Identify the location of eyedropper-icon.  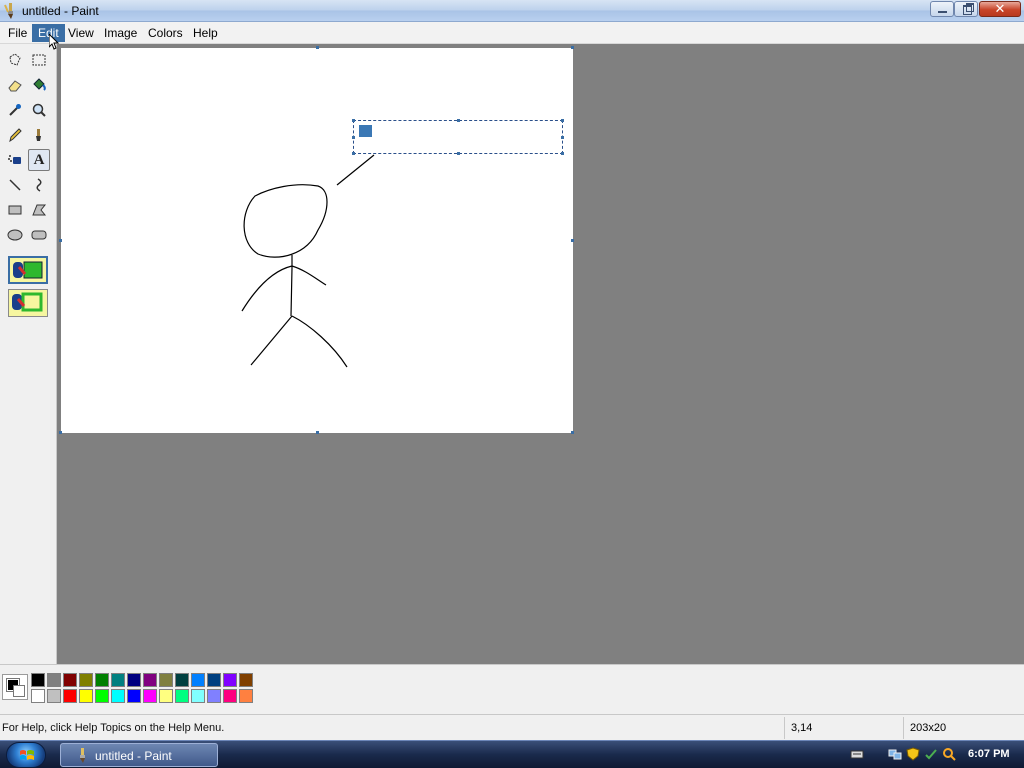
(15, 110).